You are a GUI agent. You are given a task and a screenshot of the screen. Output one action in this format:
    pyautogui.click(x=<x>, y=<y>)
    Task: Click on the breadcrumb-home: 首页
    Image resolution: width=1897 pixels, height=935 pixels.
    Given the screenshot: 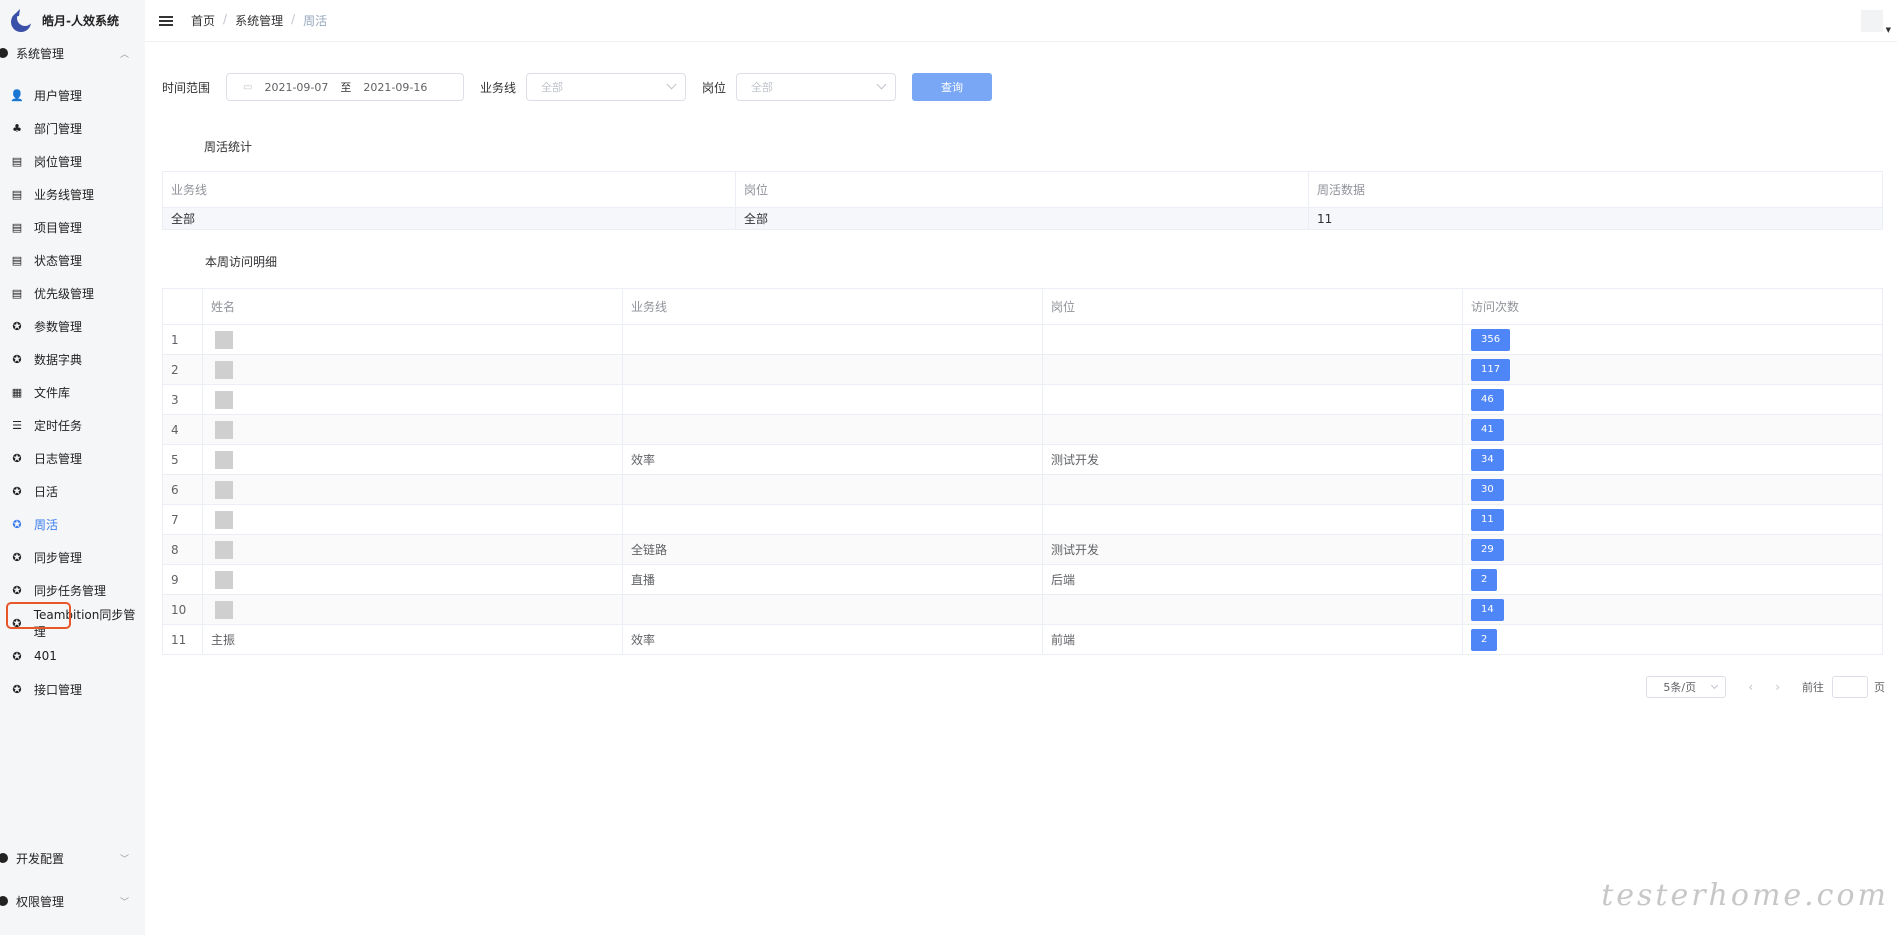 What is the action you would take?
    pyautogui.click(x=203, y=20)
    